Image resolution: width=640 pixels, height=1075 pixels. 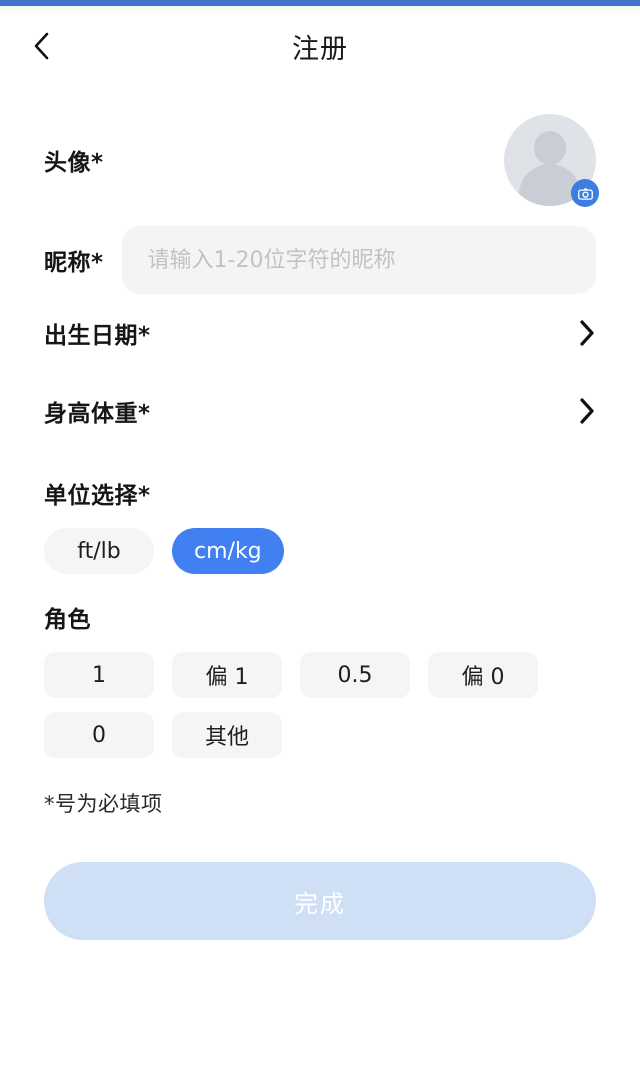 I want to click on camera-icon, so click(x=585, y=193).